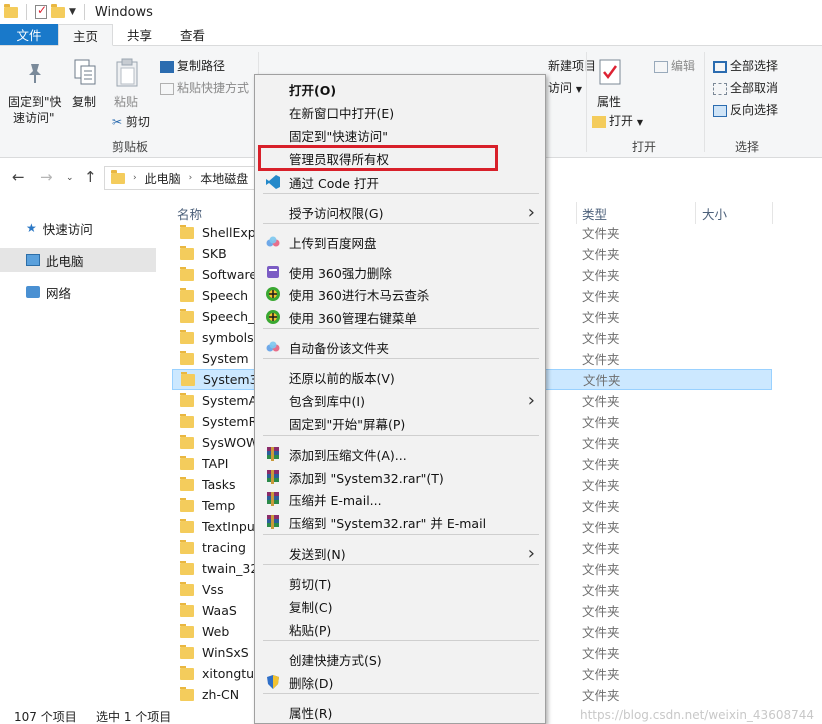 The width and height of the screenshot is (822, 724). Describe the element at coordinates (131, 121) in the screenshot. I see `cut-button: ✂ 剪切` at that location.